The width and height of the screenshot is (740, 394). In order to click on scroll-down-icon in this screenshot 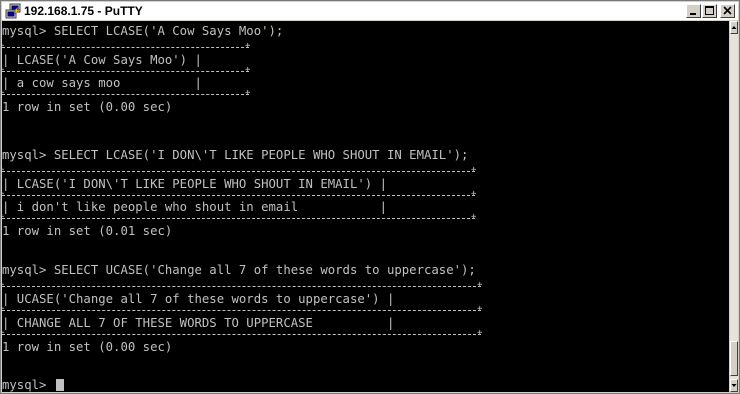, I will do `click(734, 385)`.